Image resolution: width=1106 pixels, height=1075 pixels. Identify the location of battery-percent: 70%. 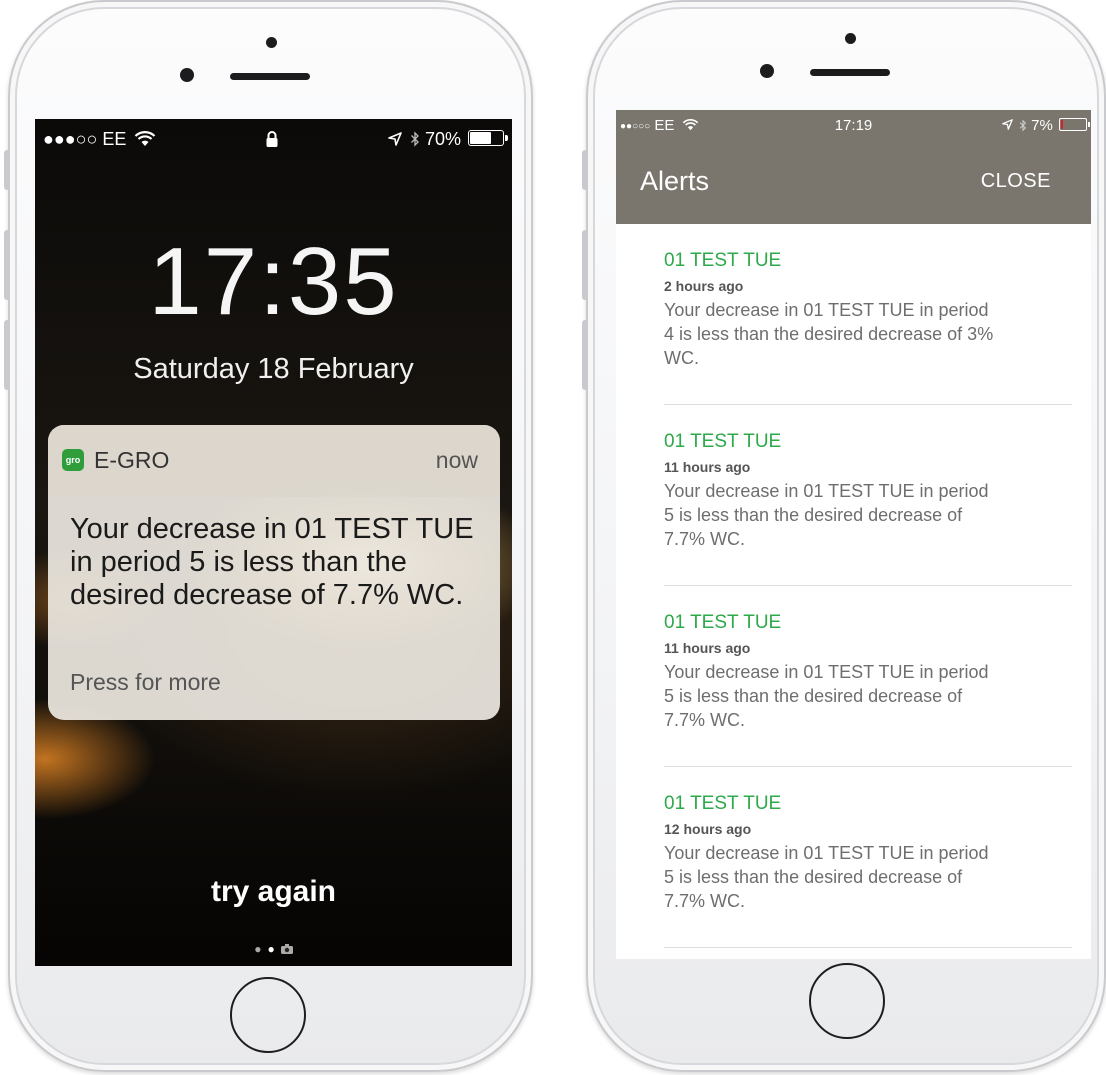
(442, 139).